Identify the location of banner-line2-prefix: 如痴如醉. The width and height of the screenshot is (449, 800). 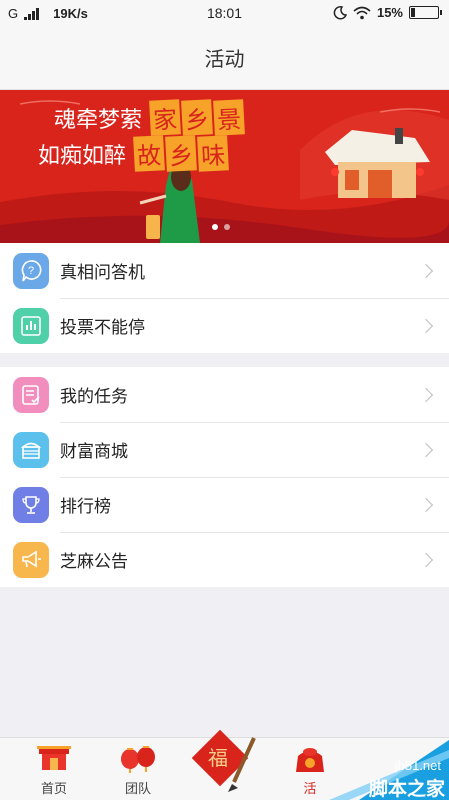
(82, 156).